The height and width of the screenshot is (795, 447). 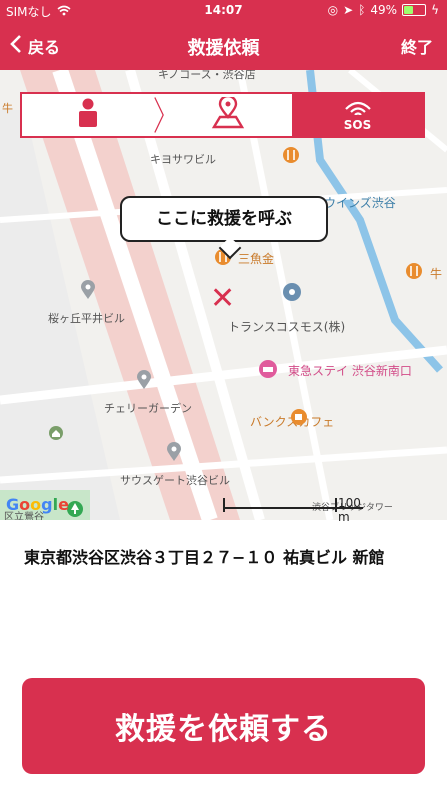 I want to click on request-rescue-label: 救援を依頼する, so click(x=223, y=729).